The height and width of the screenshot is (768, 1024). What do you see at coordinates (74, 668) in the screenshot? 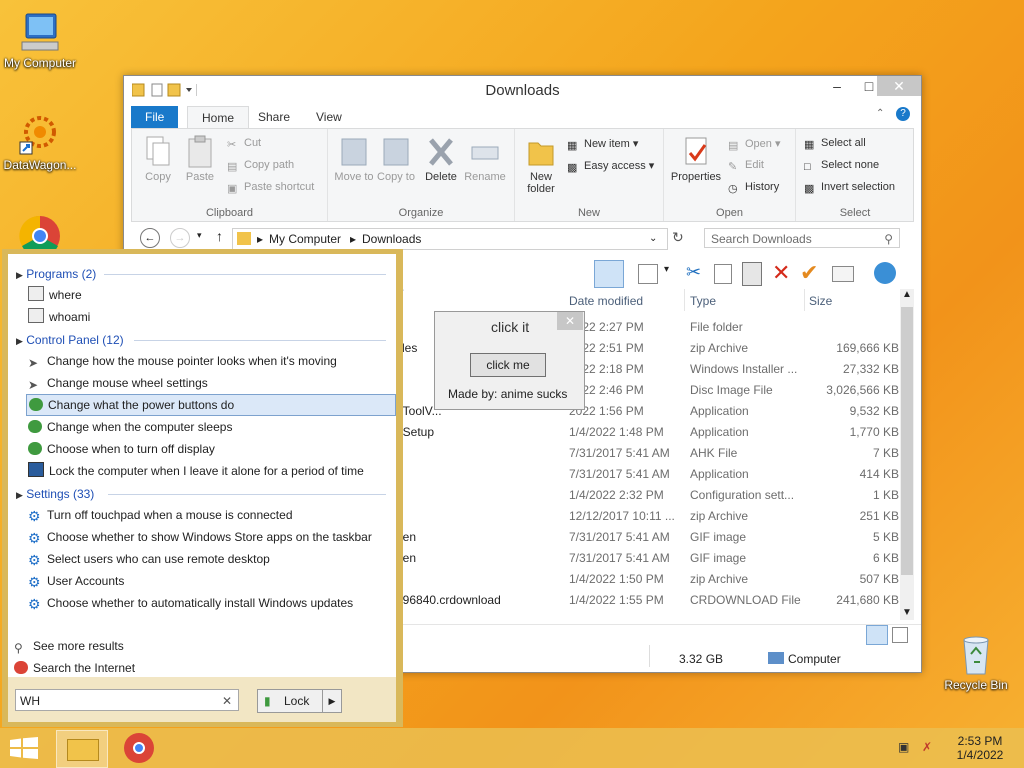
I see `search-internet-link: Search the Internet` at bounding box center [74, 668].